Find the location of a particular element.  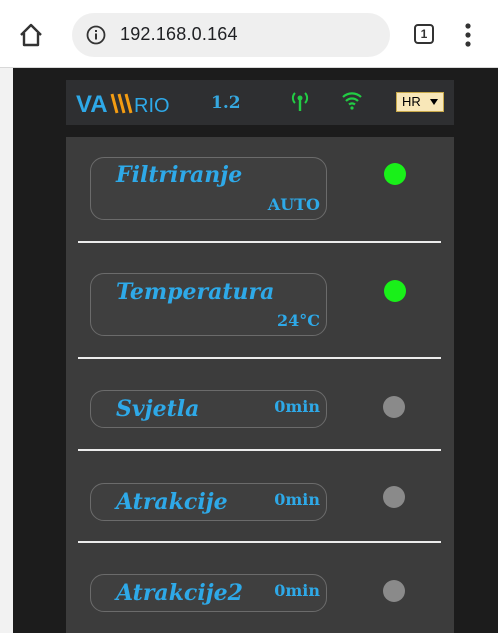

page-edge is located at coordinates (6, 350).